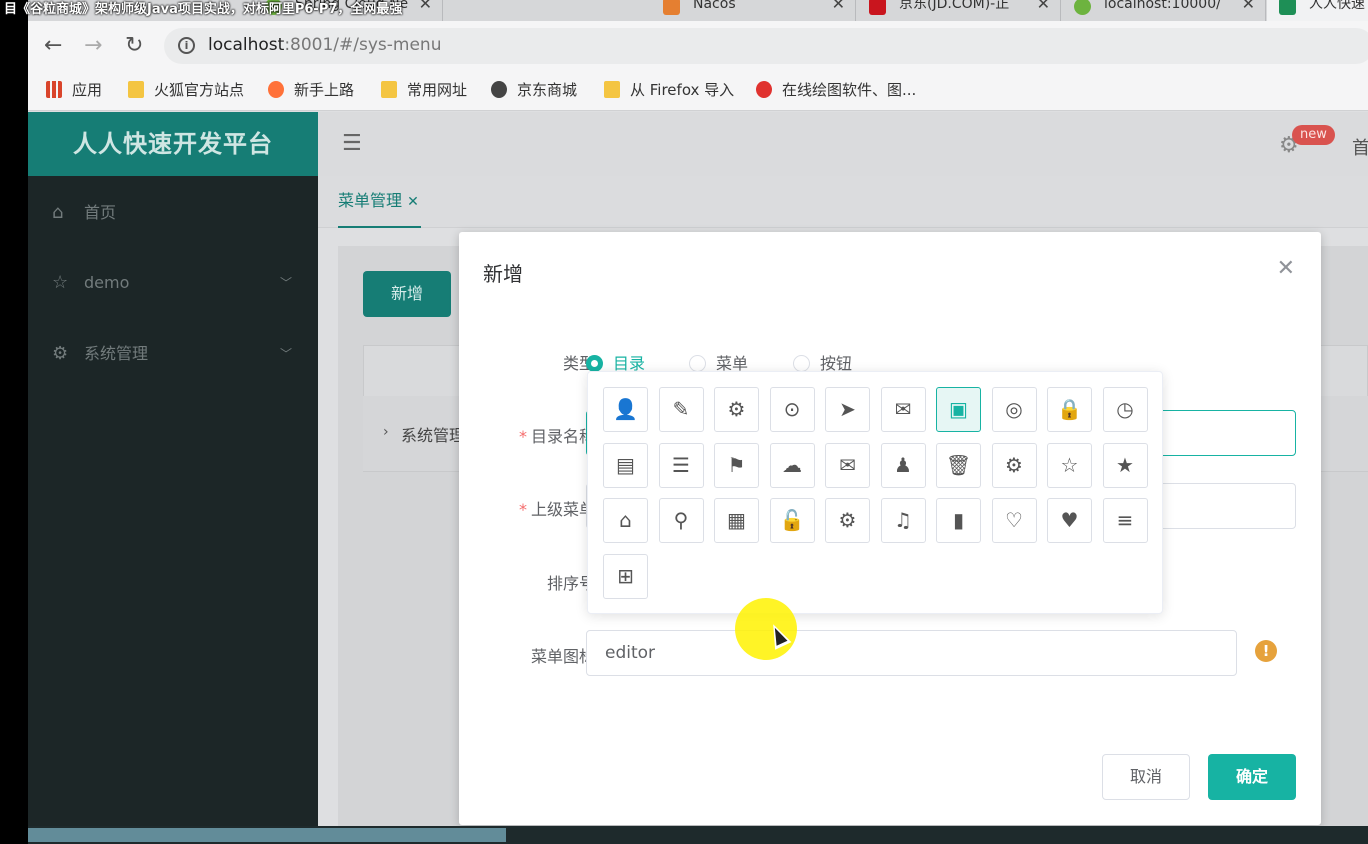 This screenshot has width=1368, height=844. What do you see at coordinates (363, 45) in the screenshot?
I see `url-path: :8001/#/sys-menu` at bounding box center [363, 45].